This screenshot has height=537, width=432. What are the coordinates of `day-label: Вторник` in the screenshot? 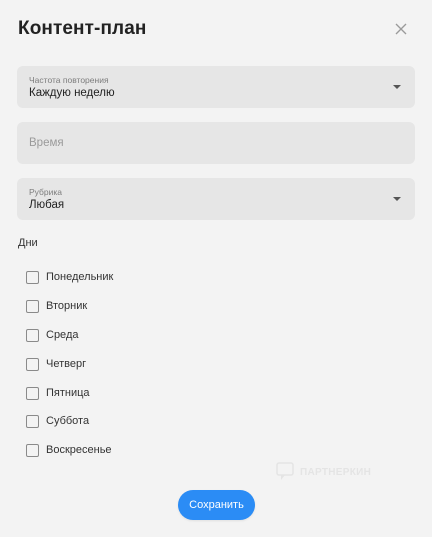 It's located at (67, 306).